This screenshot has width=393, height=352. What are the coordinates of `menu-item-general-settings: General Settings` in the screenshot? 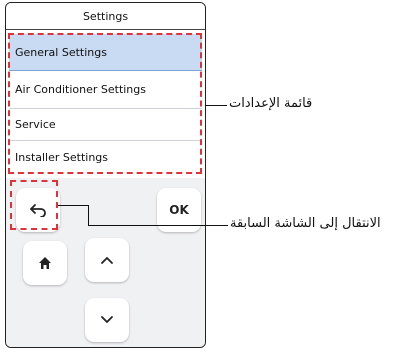 It's located at (105, 52).